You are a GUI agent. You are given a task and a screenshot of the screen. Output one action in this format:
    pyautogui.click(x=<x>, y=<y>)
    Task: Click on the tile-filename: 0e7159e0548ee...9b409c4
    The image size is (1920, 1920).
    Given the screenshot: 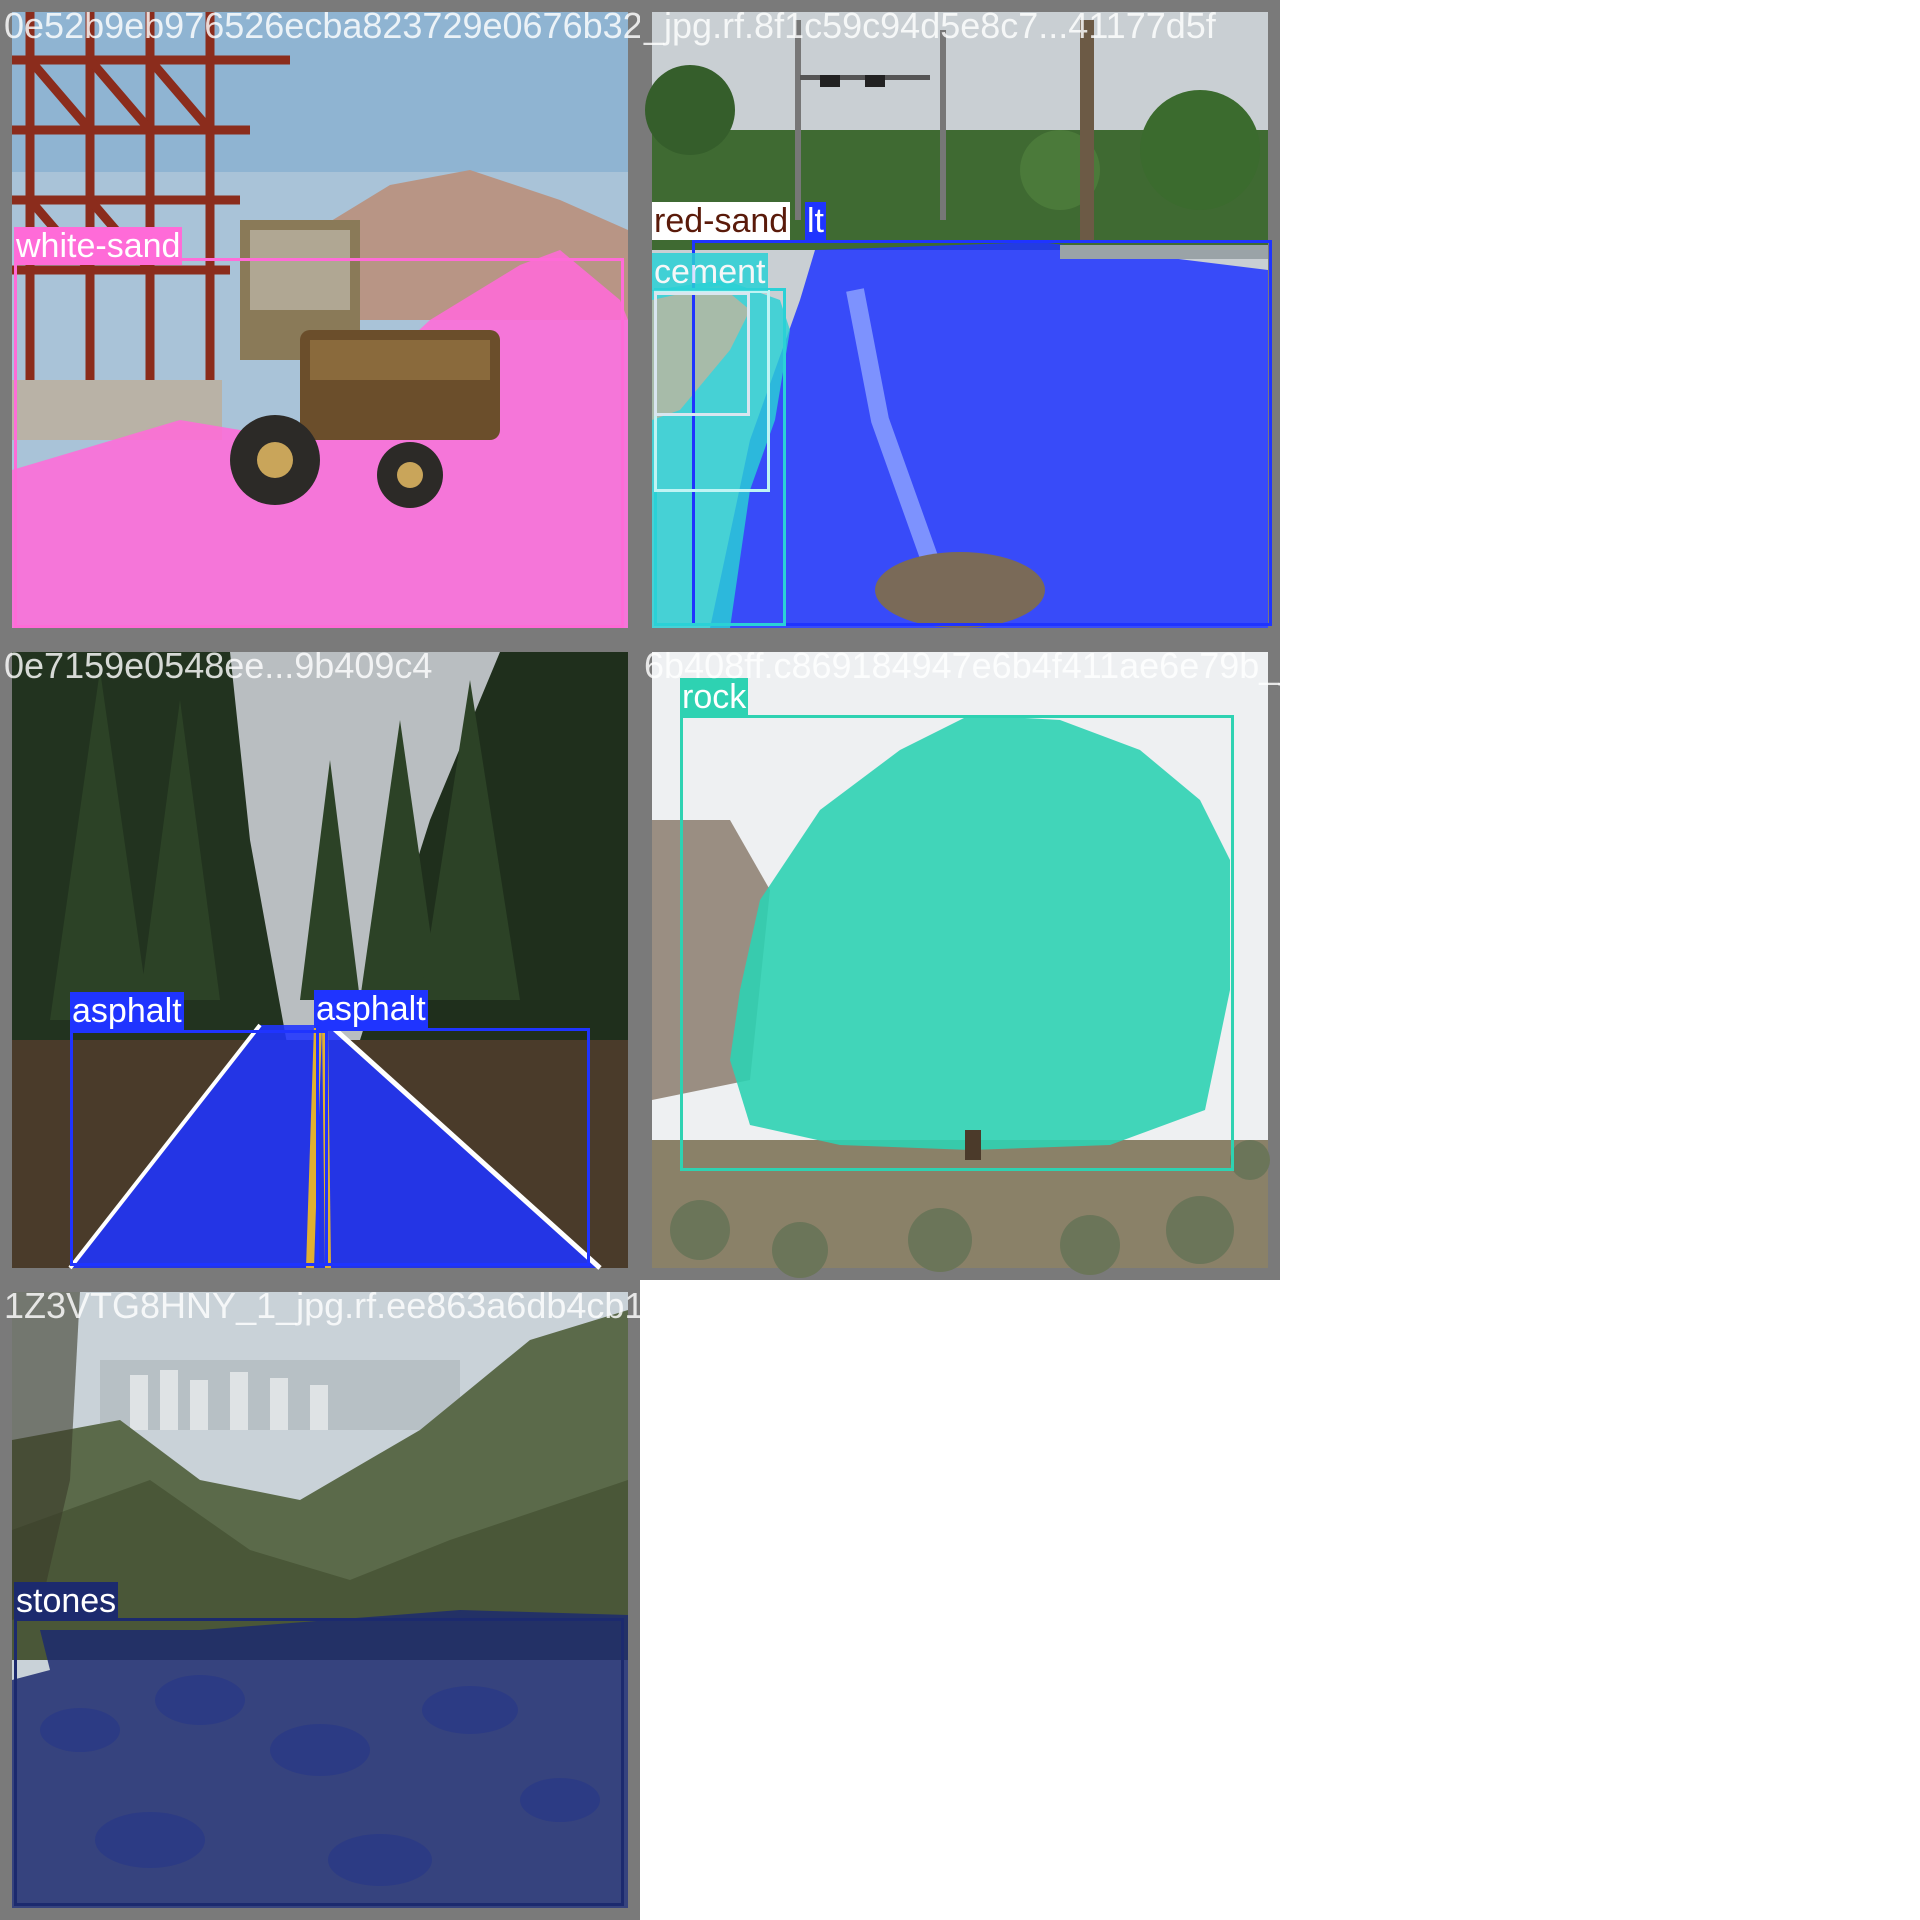 What is the action you would take?
    pyautogui.click(x=218, y=665)
    